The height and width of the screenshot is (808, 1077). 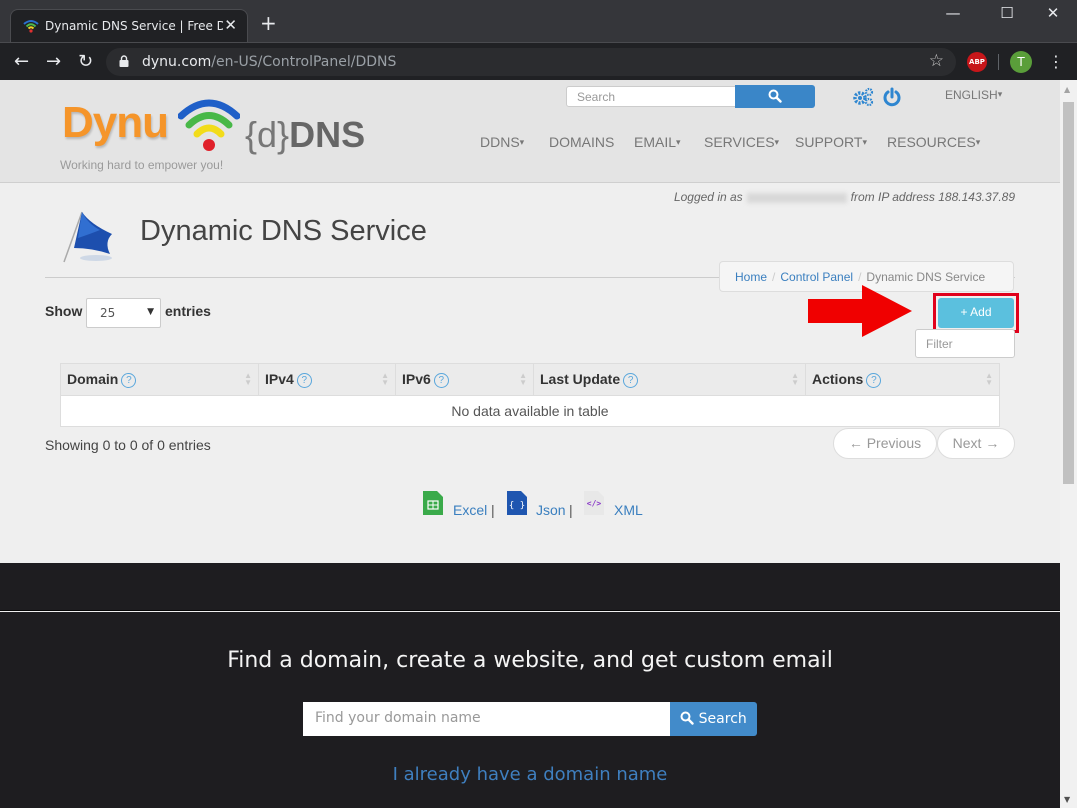 What do you see at coordinates (53, 61) in the screenshot?
I see `forward-icon: →` at bounding box center [53, 61].